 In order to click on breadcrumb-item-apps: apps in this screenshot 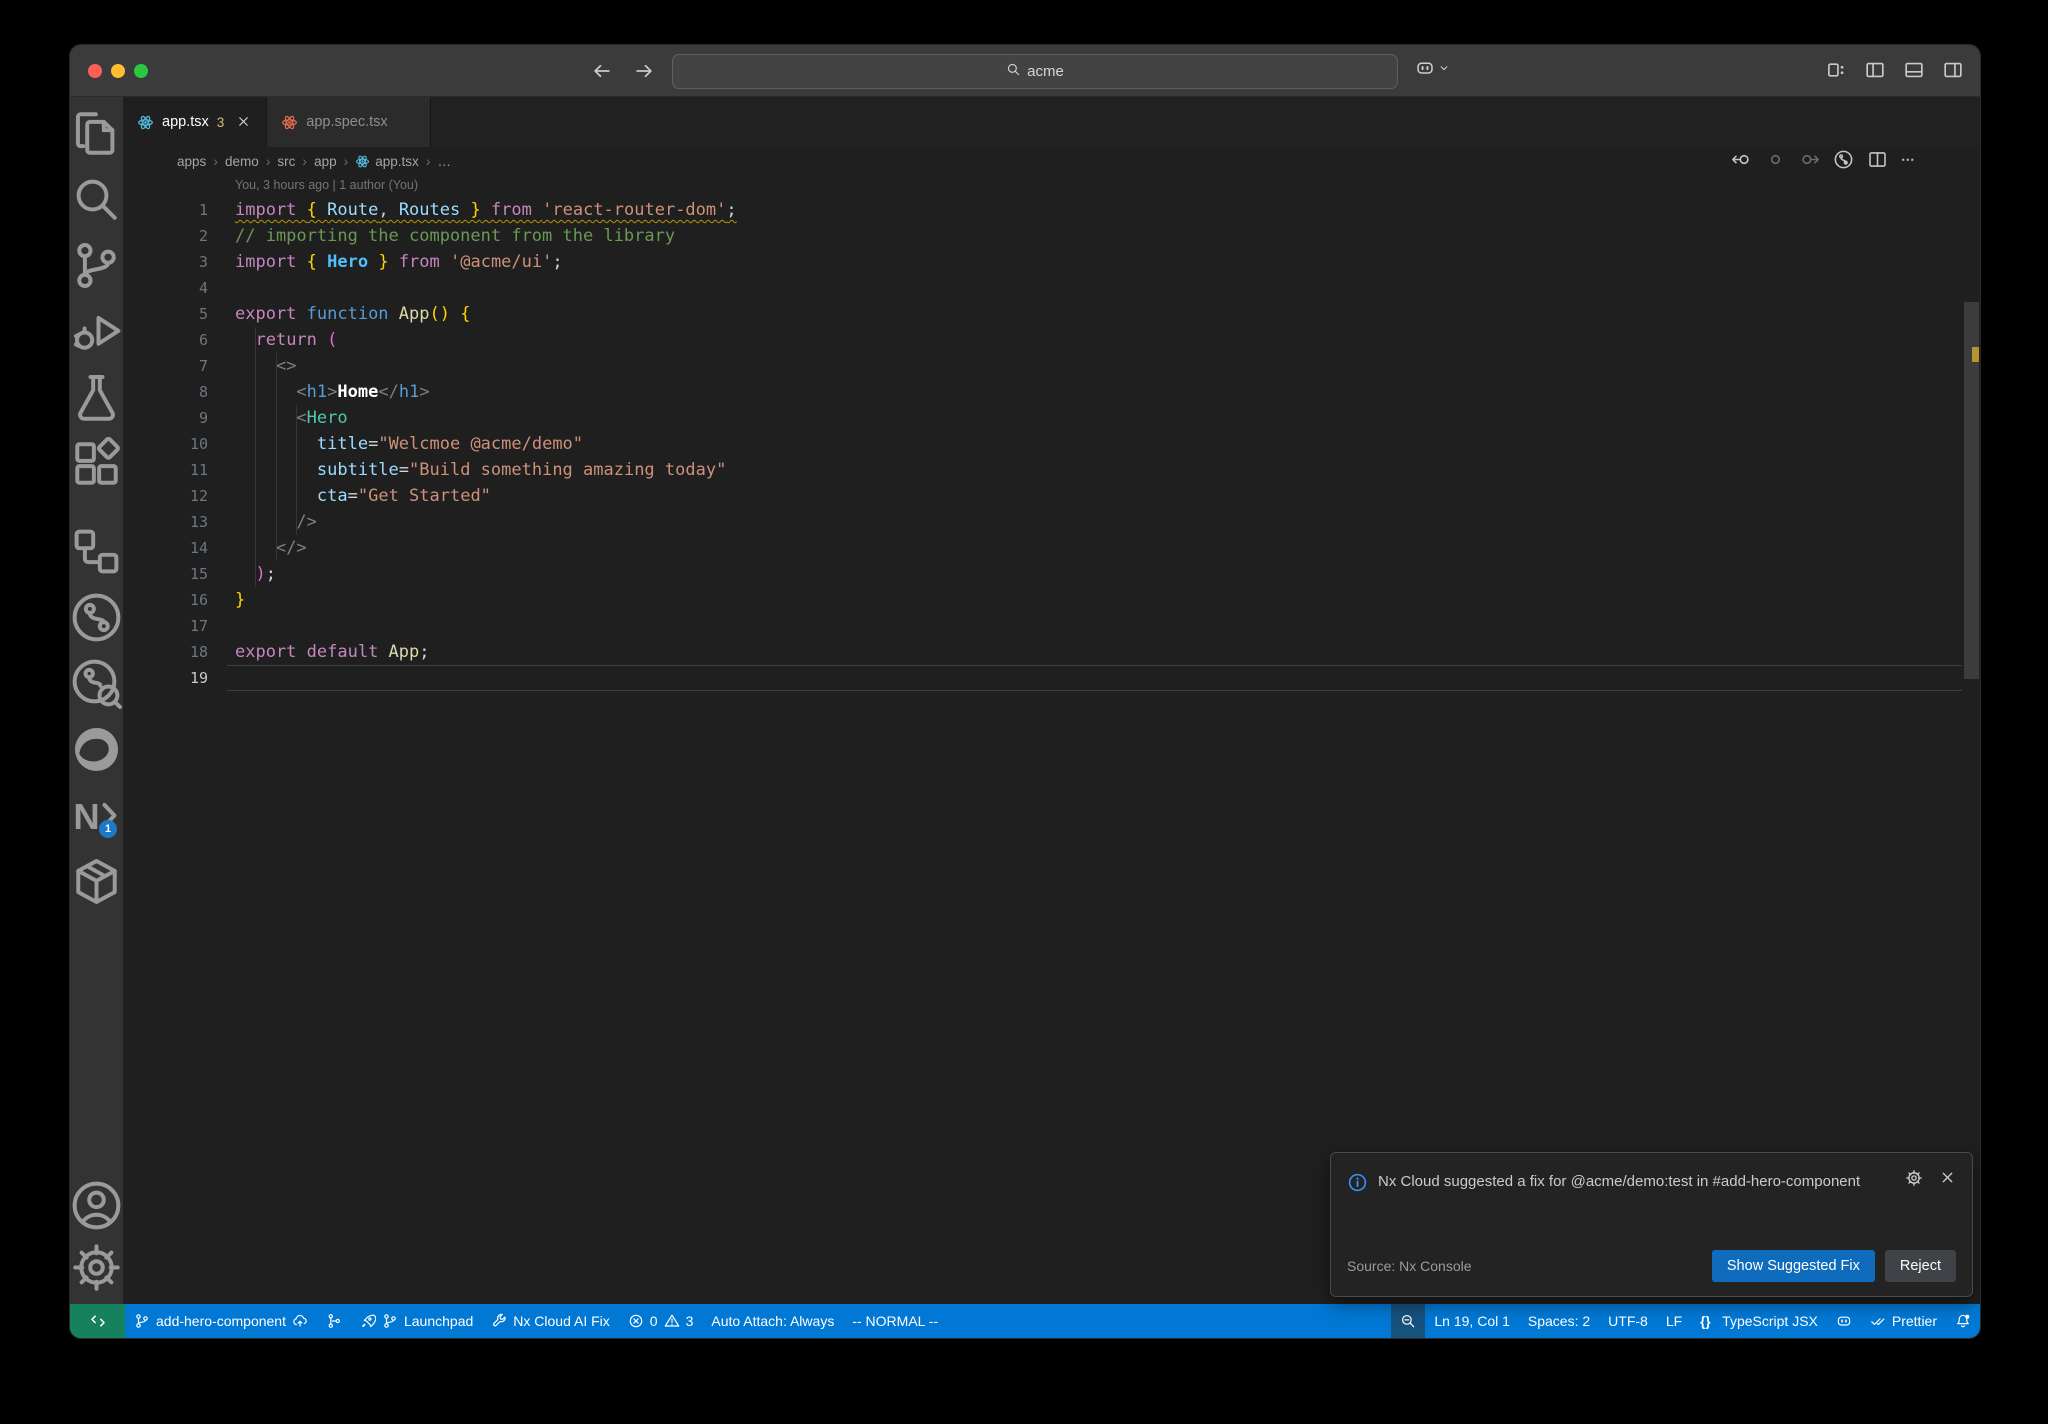, I will do `click(191, 161)`.